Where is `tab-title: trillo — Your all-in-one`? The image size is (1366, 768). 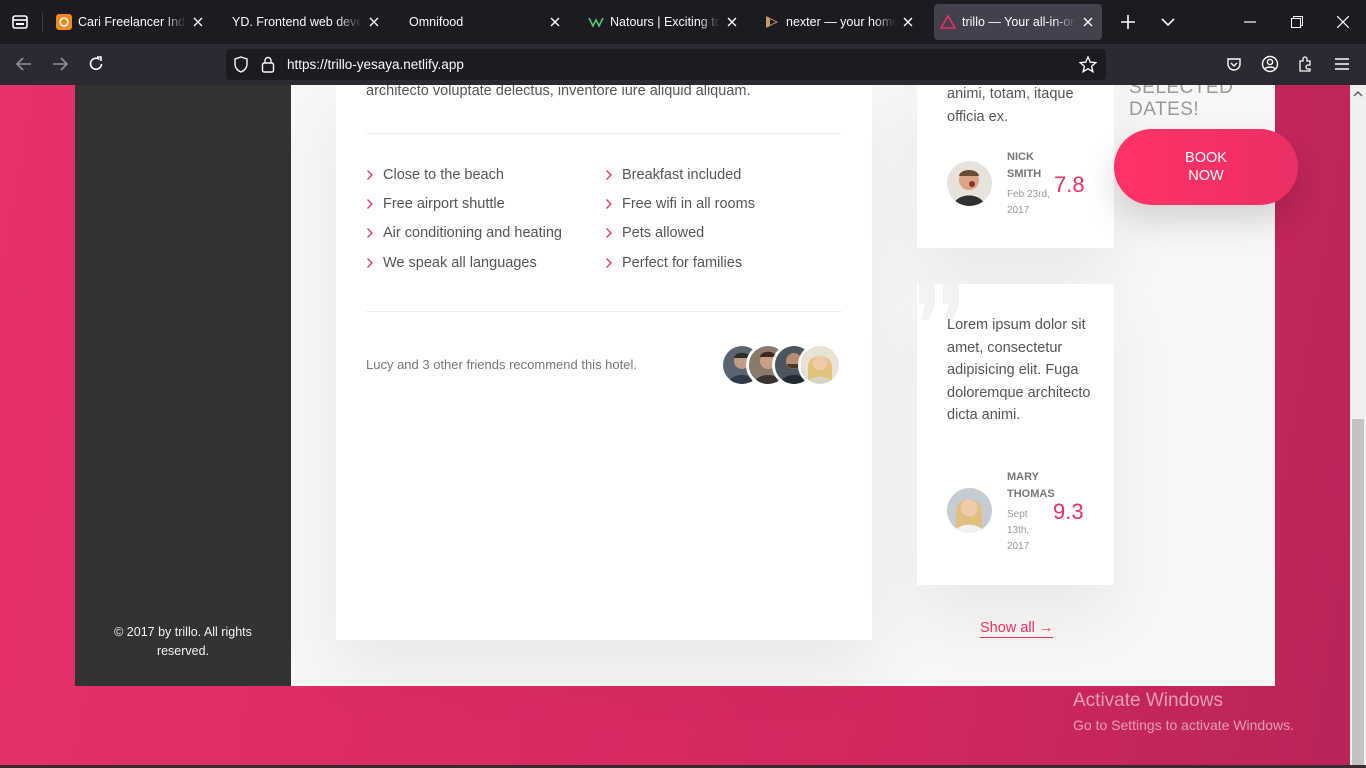 tab-title: trillo — Your all-in-one is located at coordinates (1019, 22).